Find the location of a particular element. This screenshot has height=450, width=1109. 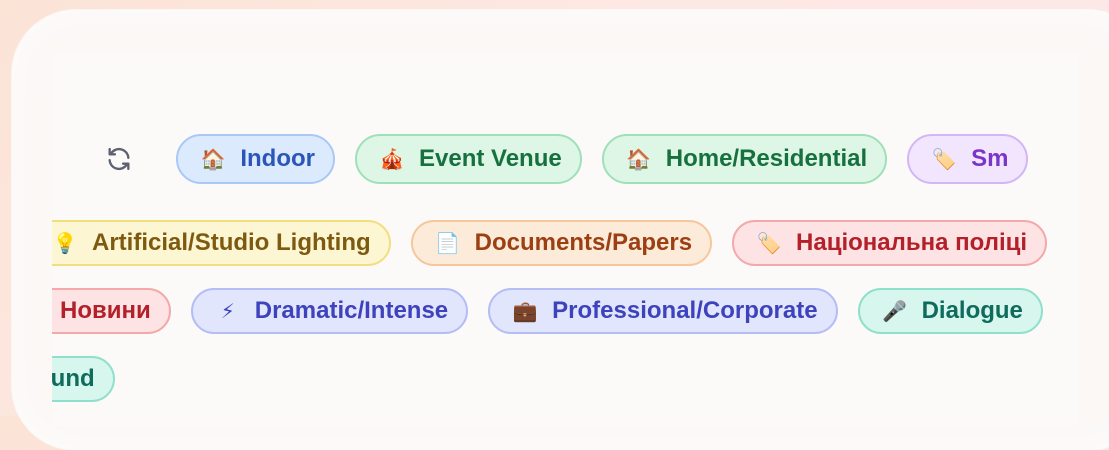

light-bulb-icon: 💡 is located at coordinates (65, 243).